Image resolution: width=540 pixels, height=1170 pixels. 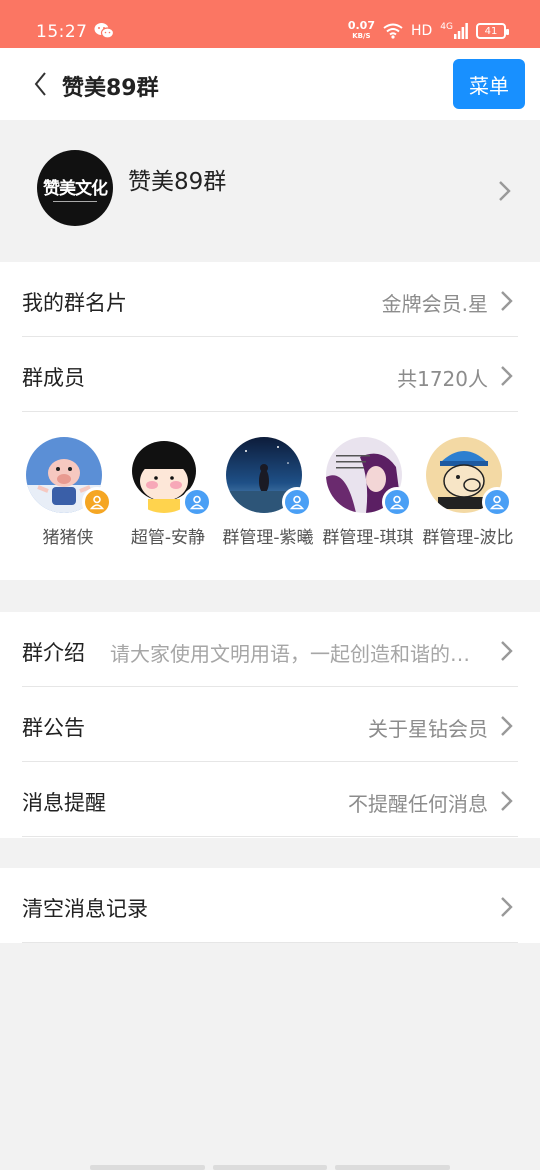 I want to click on row-value: 关于星钻会员, so click(x=428, y=729).